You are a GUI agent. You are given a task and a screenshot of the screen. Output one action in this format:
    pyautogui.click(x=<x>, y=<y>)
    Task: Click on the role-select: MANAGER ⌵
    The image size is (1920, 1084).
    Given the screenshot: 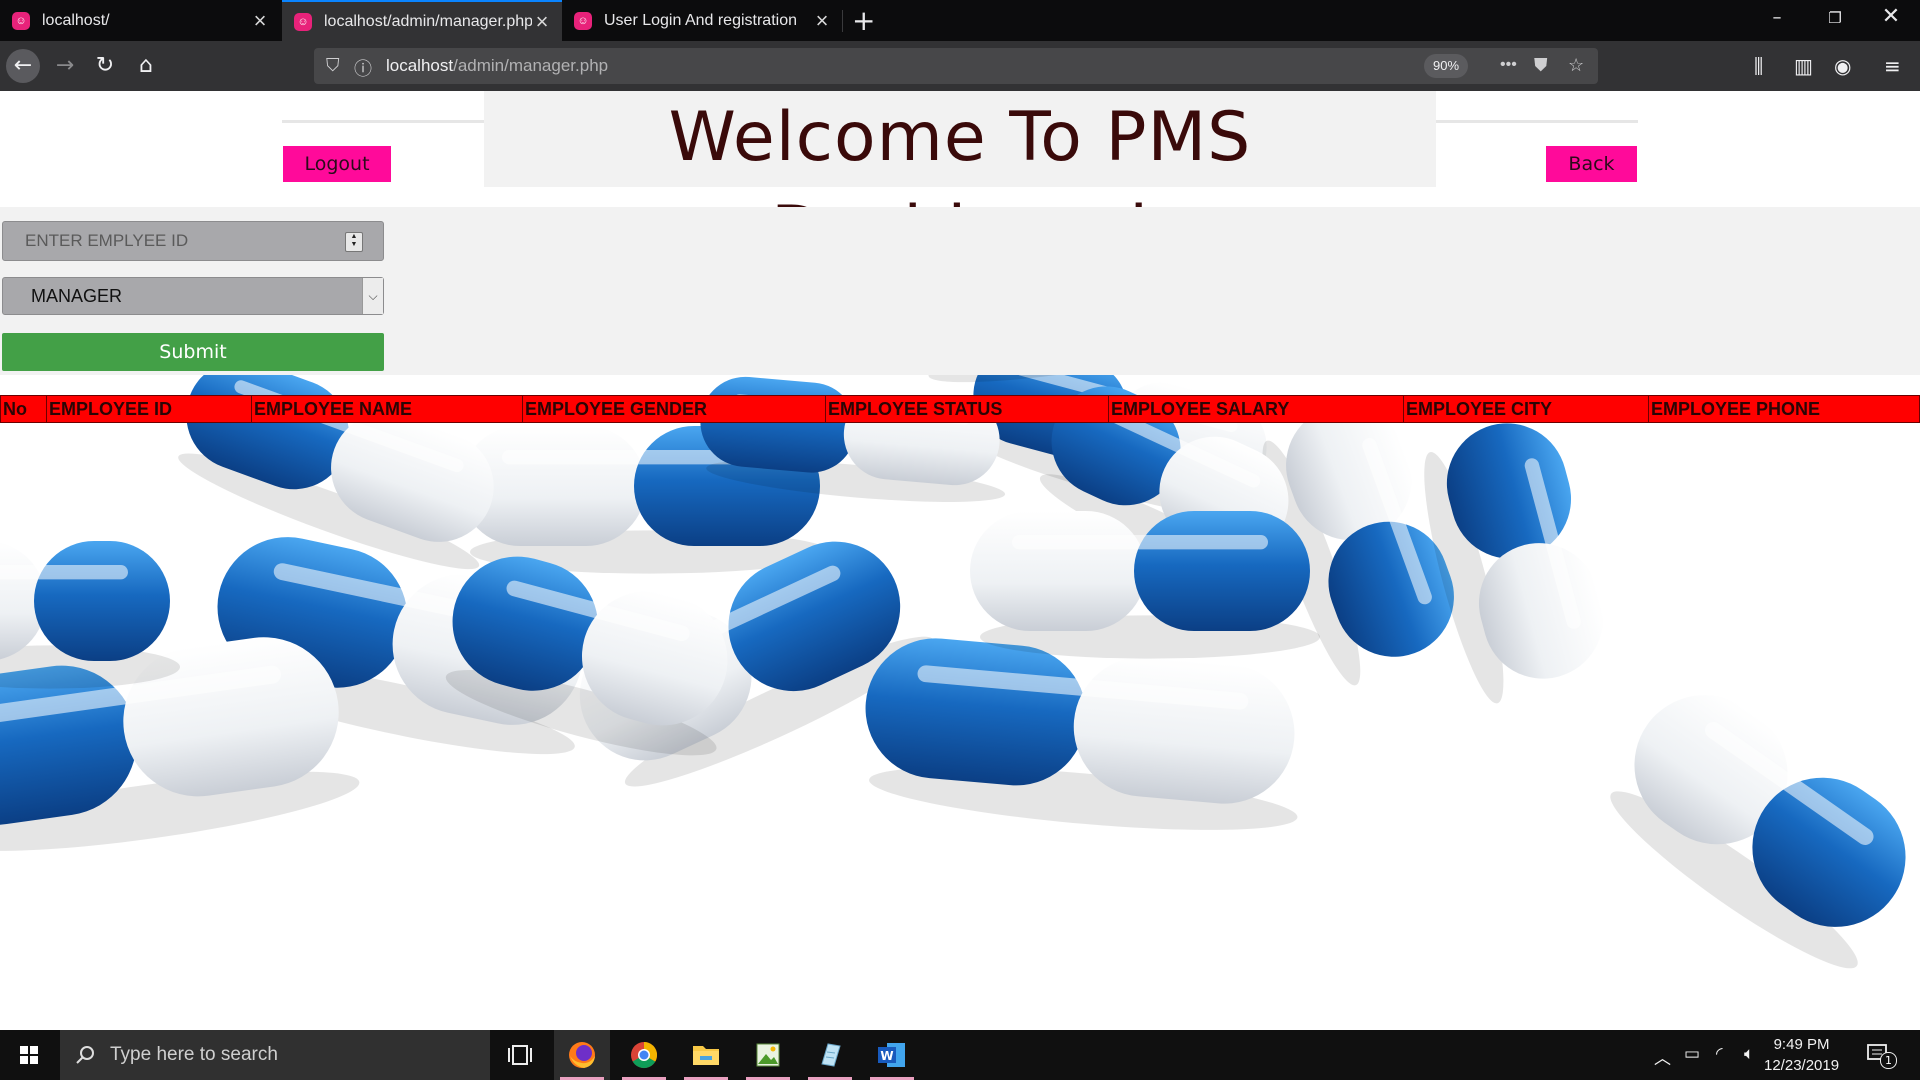 What is the action you would take?
    pyautogui.click(x=193, y=296)
    